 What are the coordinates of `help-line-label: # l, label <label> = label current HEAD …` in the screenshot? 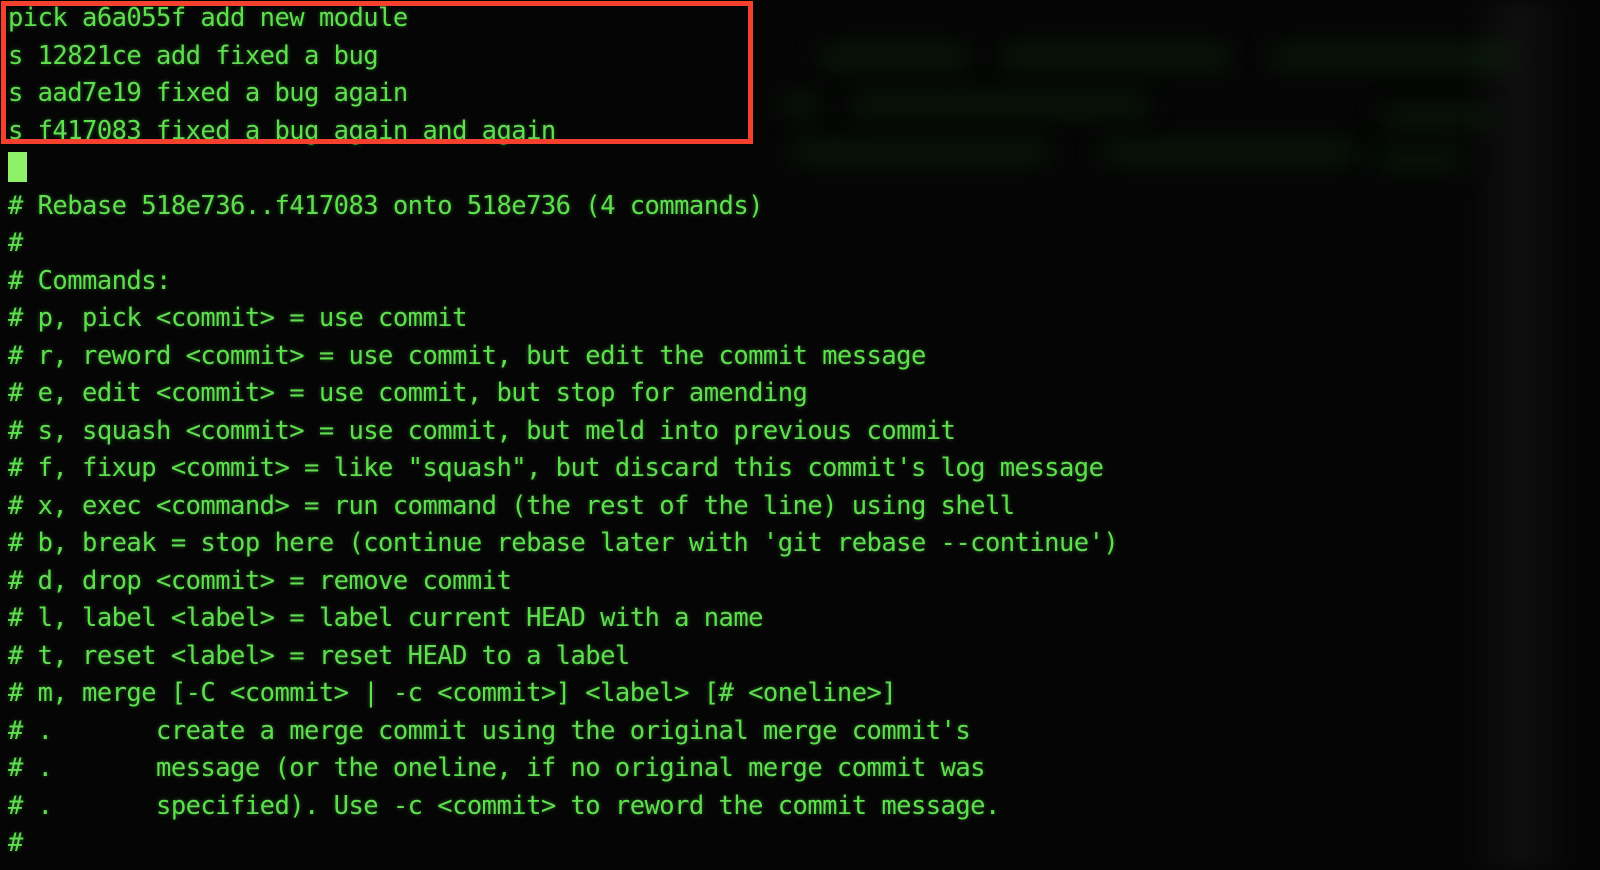 It's located at (385, 618).